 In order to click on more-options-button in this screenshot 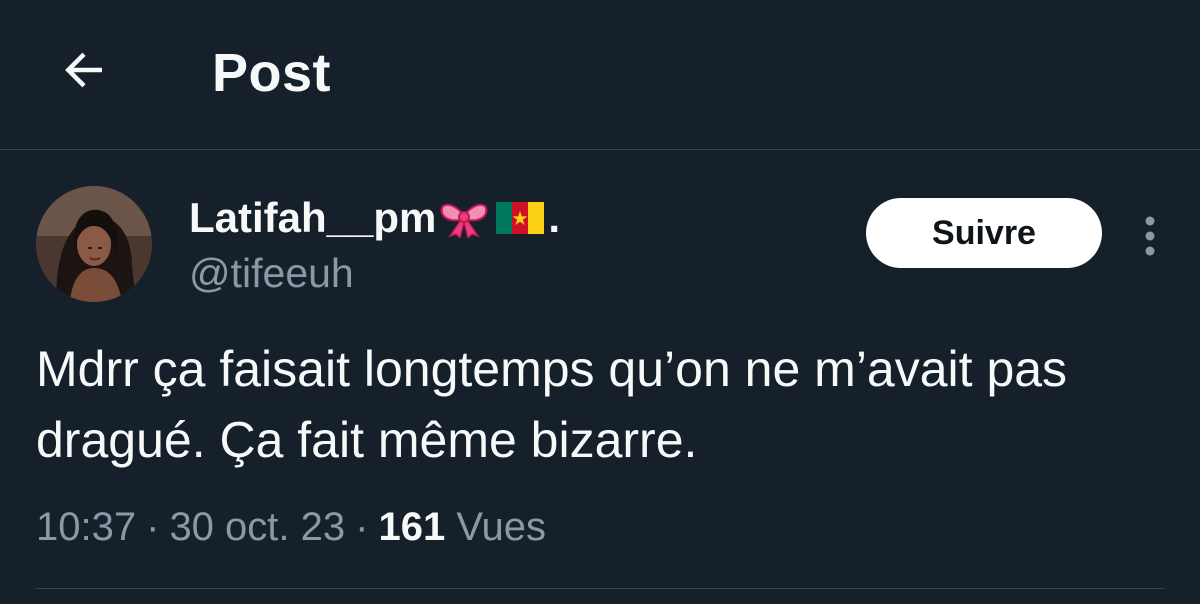, I will do `click(1150, 236)`.